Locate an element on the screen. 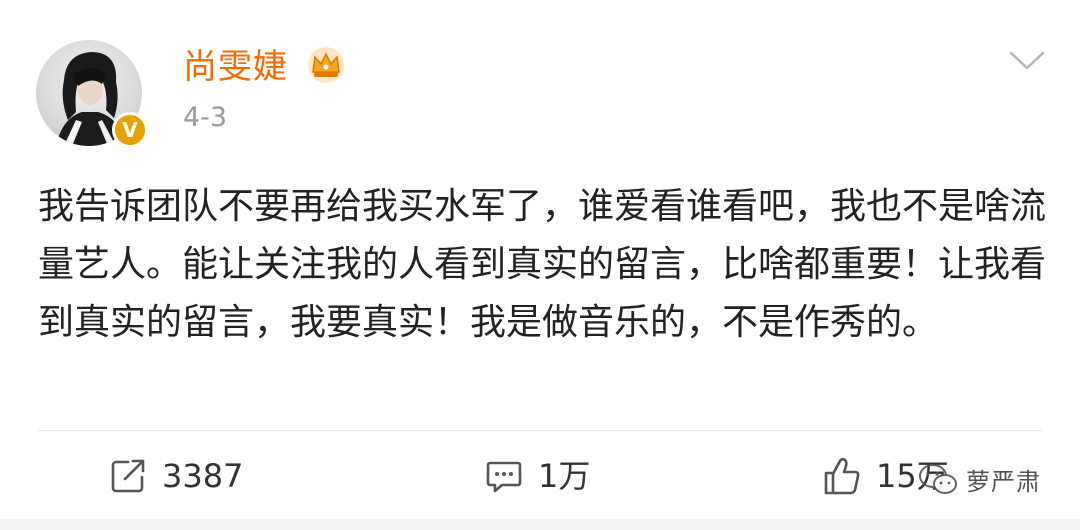 This screenshot has width=1080, height=530. bottom-strip is located at coordinates (540, 524).